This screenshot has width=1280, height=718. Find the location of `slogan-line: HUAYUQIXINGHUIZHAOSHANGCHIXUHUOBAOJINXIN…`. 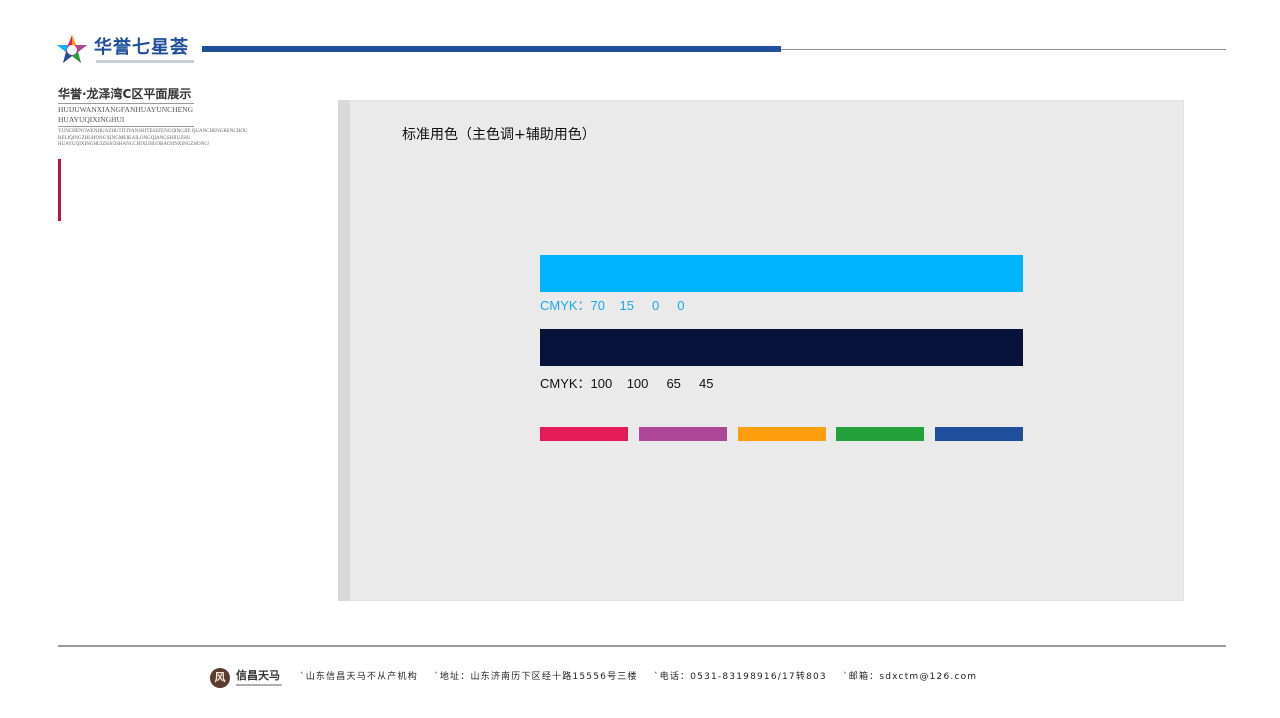

slogan-line: HUAYUQIXINGHUIZHAOSHANGCHIXUHUOBAOJINXIN… is located at coordinates (134, 144).